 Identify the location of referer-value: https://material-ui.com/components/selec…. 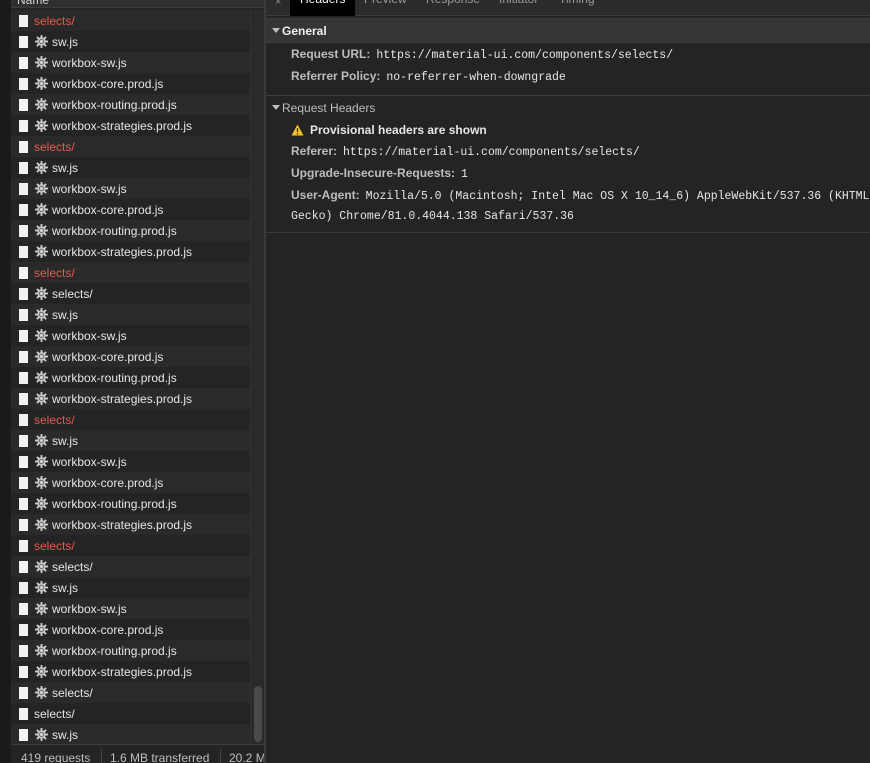
(491, 152).